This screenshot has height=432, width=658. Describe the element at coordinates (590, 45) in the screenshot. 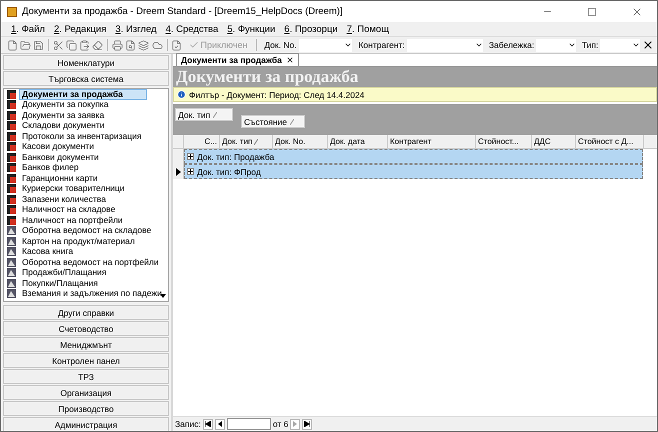

I see `filter-label: Тип:` at that location.